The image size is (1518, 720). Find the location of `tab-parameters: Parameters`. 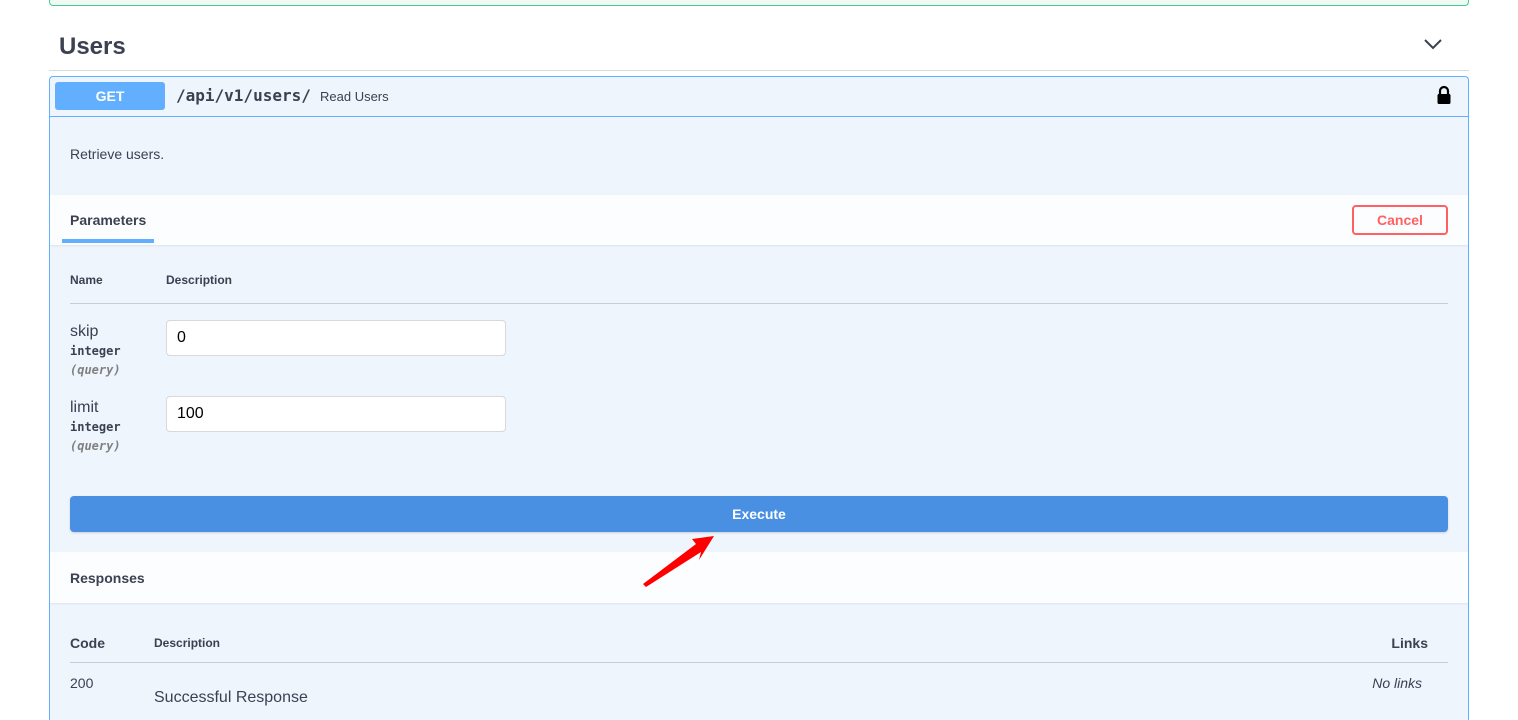

tab-parameters: Parameters is located at coordinates (108, 219).